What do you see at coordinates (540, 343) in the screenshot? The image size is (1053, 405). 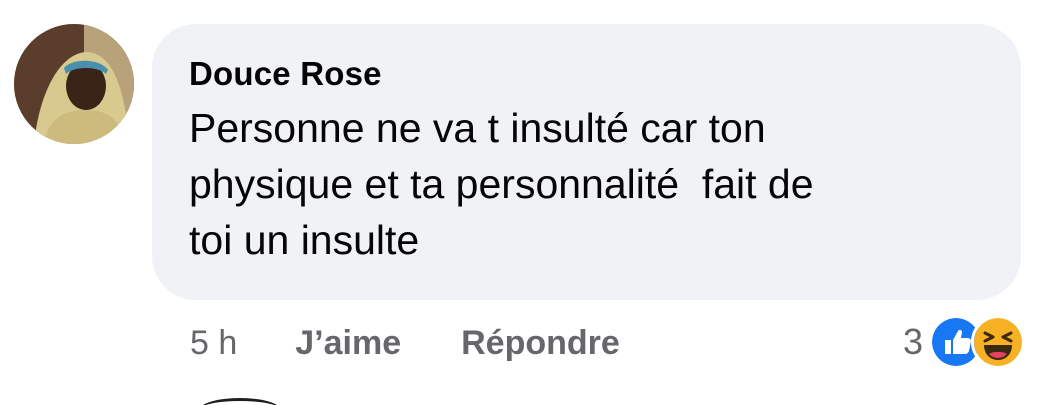 I see `reply-button: Répondre` at bounding box center [540, 343].